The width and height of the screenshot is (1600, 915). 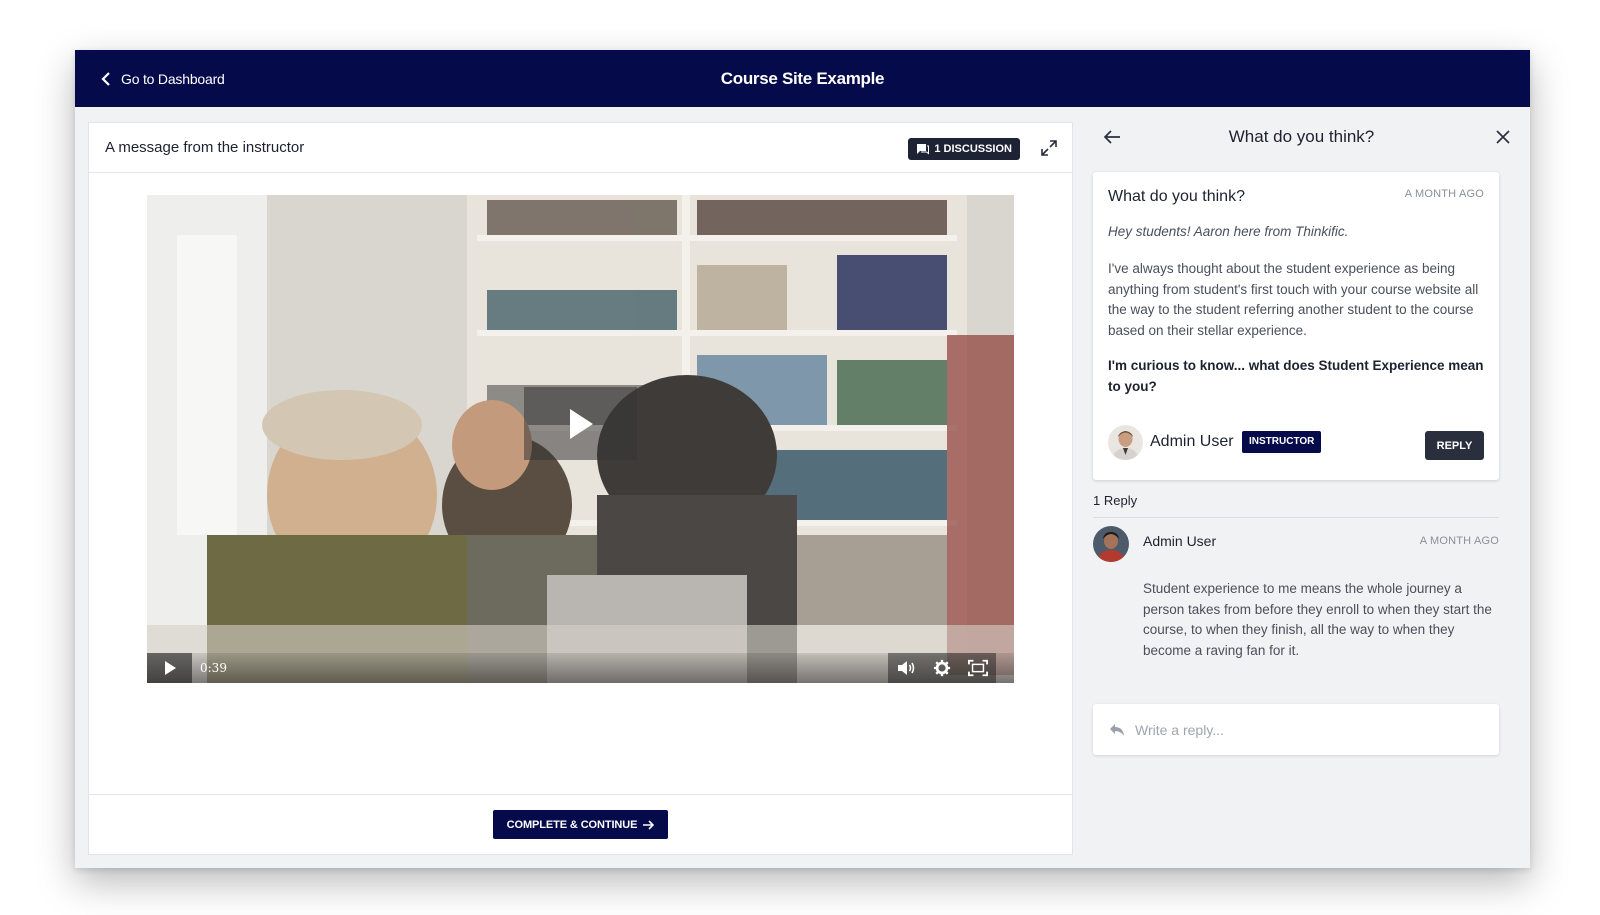 What do you see at coordinates (105, 78) in the screenshot?
I see `chevron-left-icon` at bounding box center [105, 78].